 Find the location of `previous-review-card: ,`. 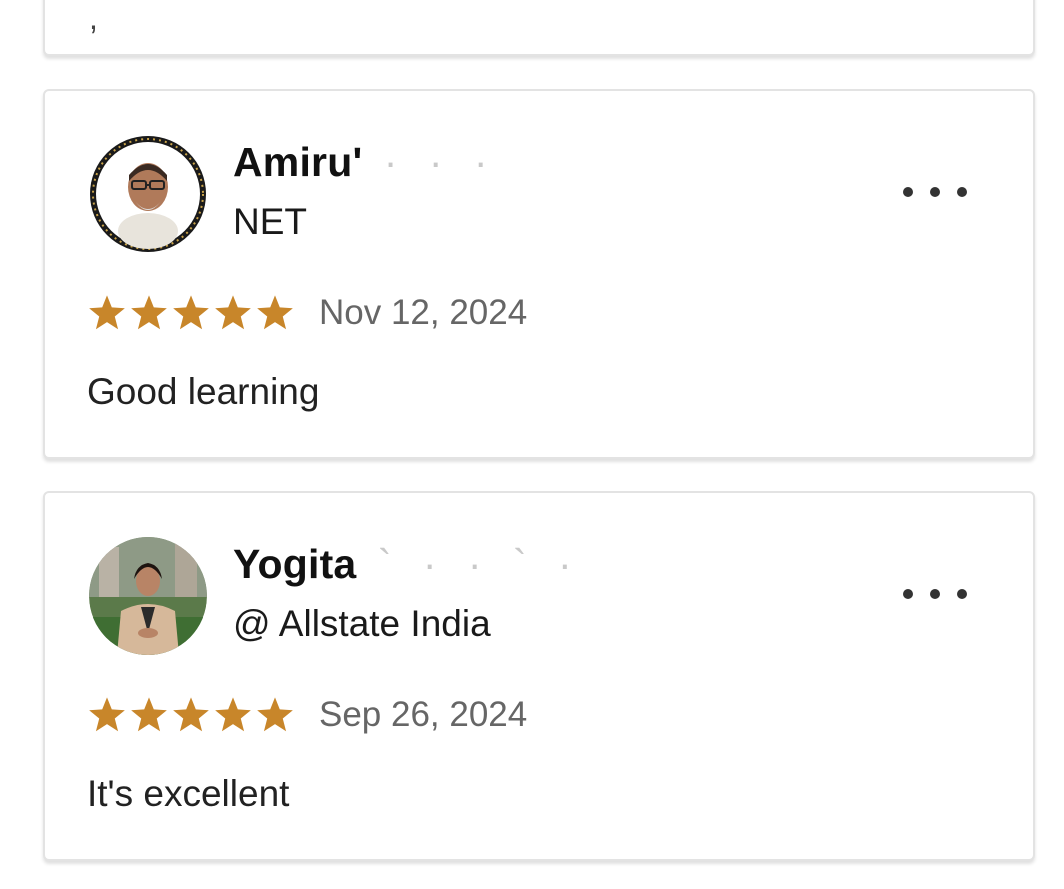

previous-review-card: , is located at coordinates (539, 28).